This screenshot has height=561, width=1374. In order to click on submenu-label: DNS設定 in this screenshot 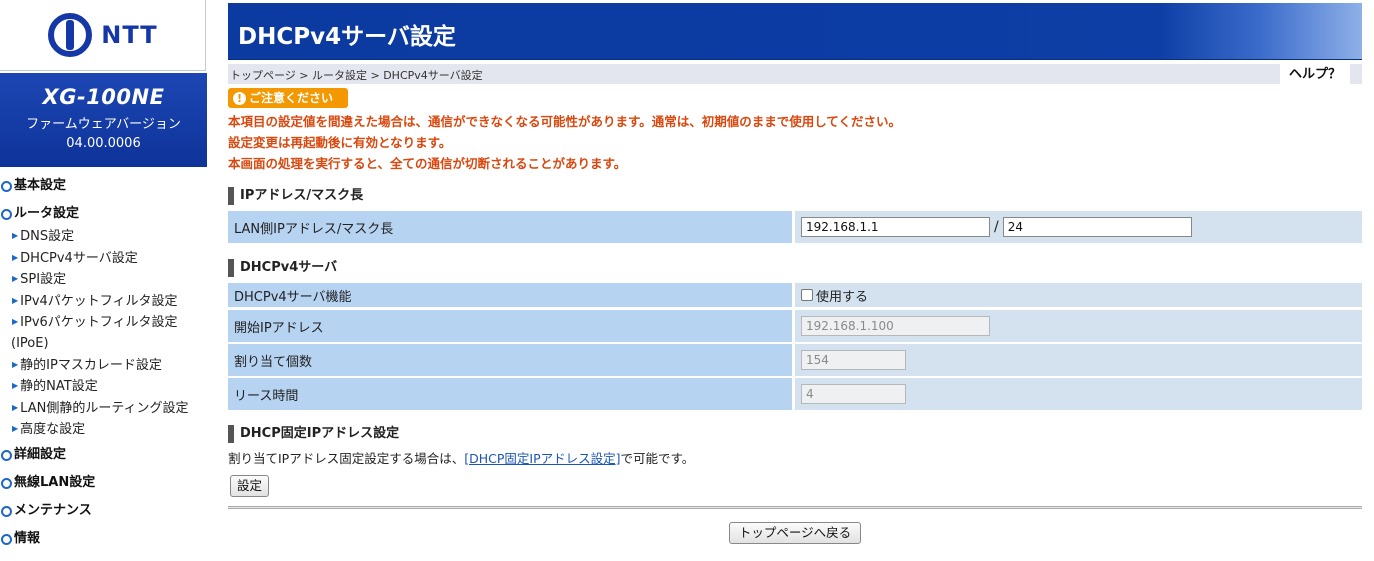, I will do `click(47, 236)`.